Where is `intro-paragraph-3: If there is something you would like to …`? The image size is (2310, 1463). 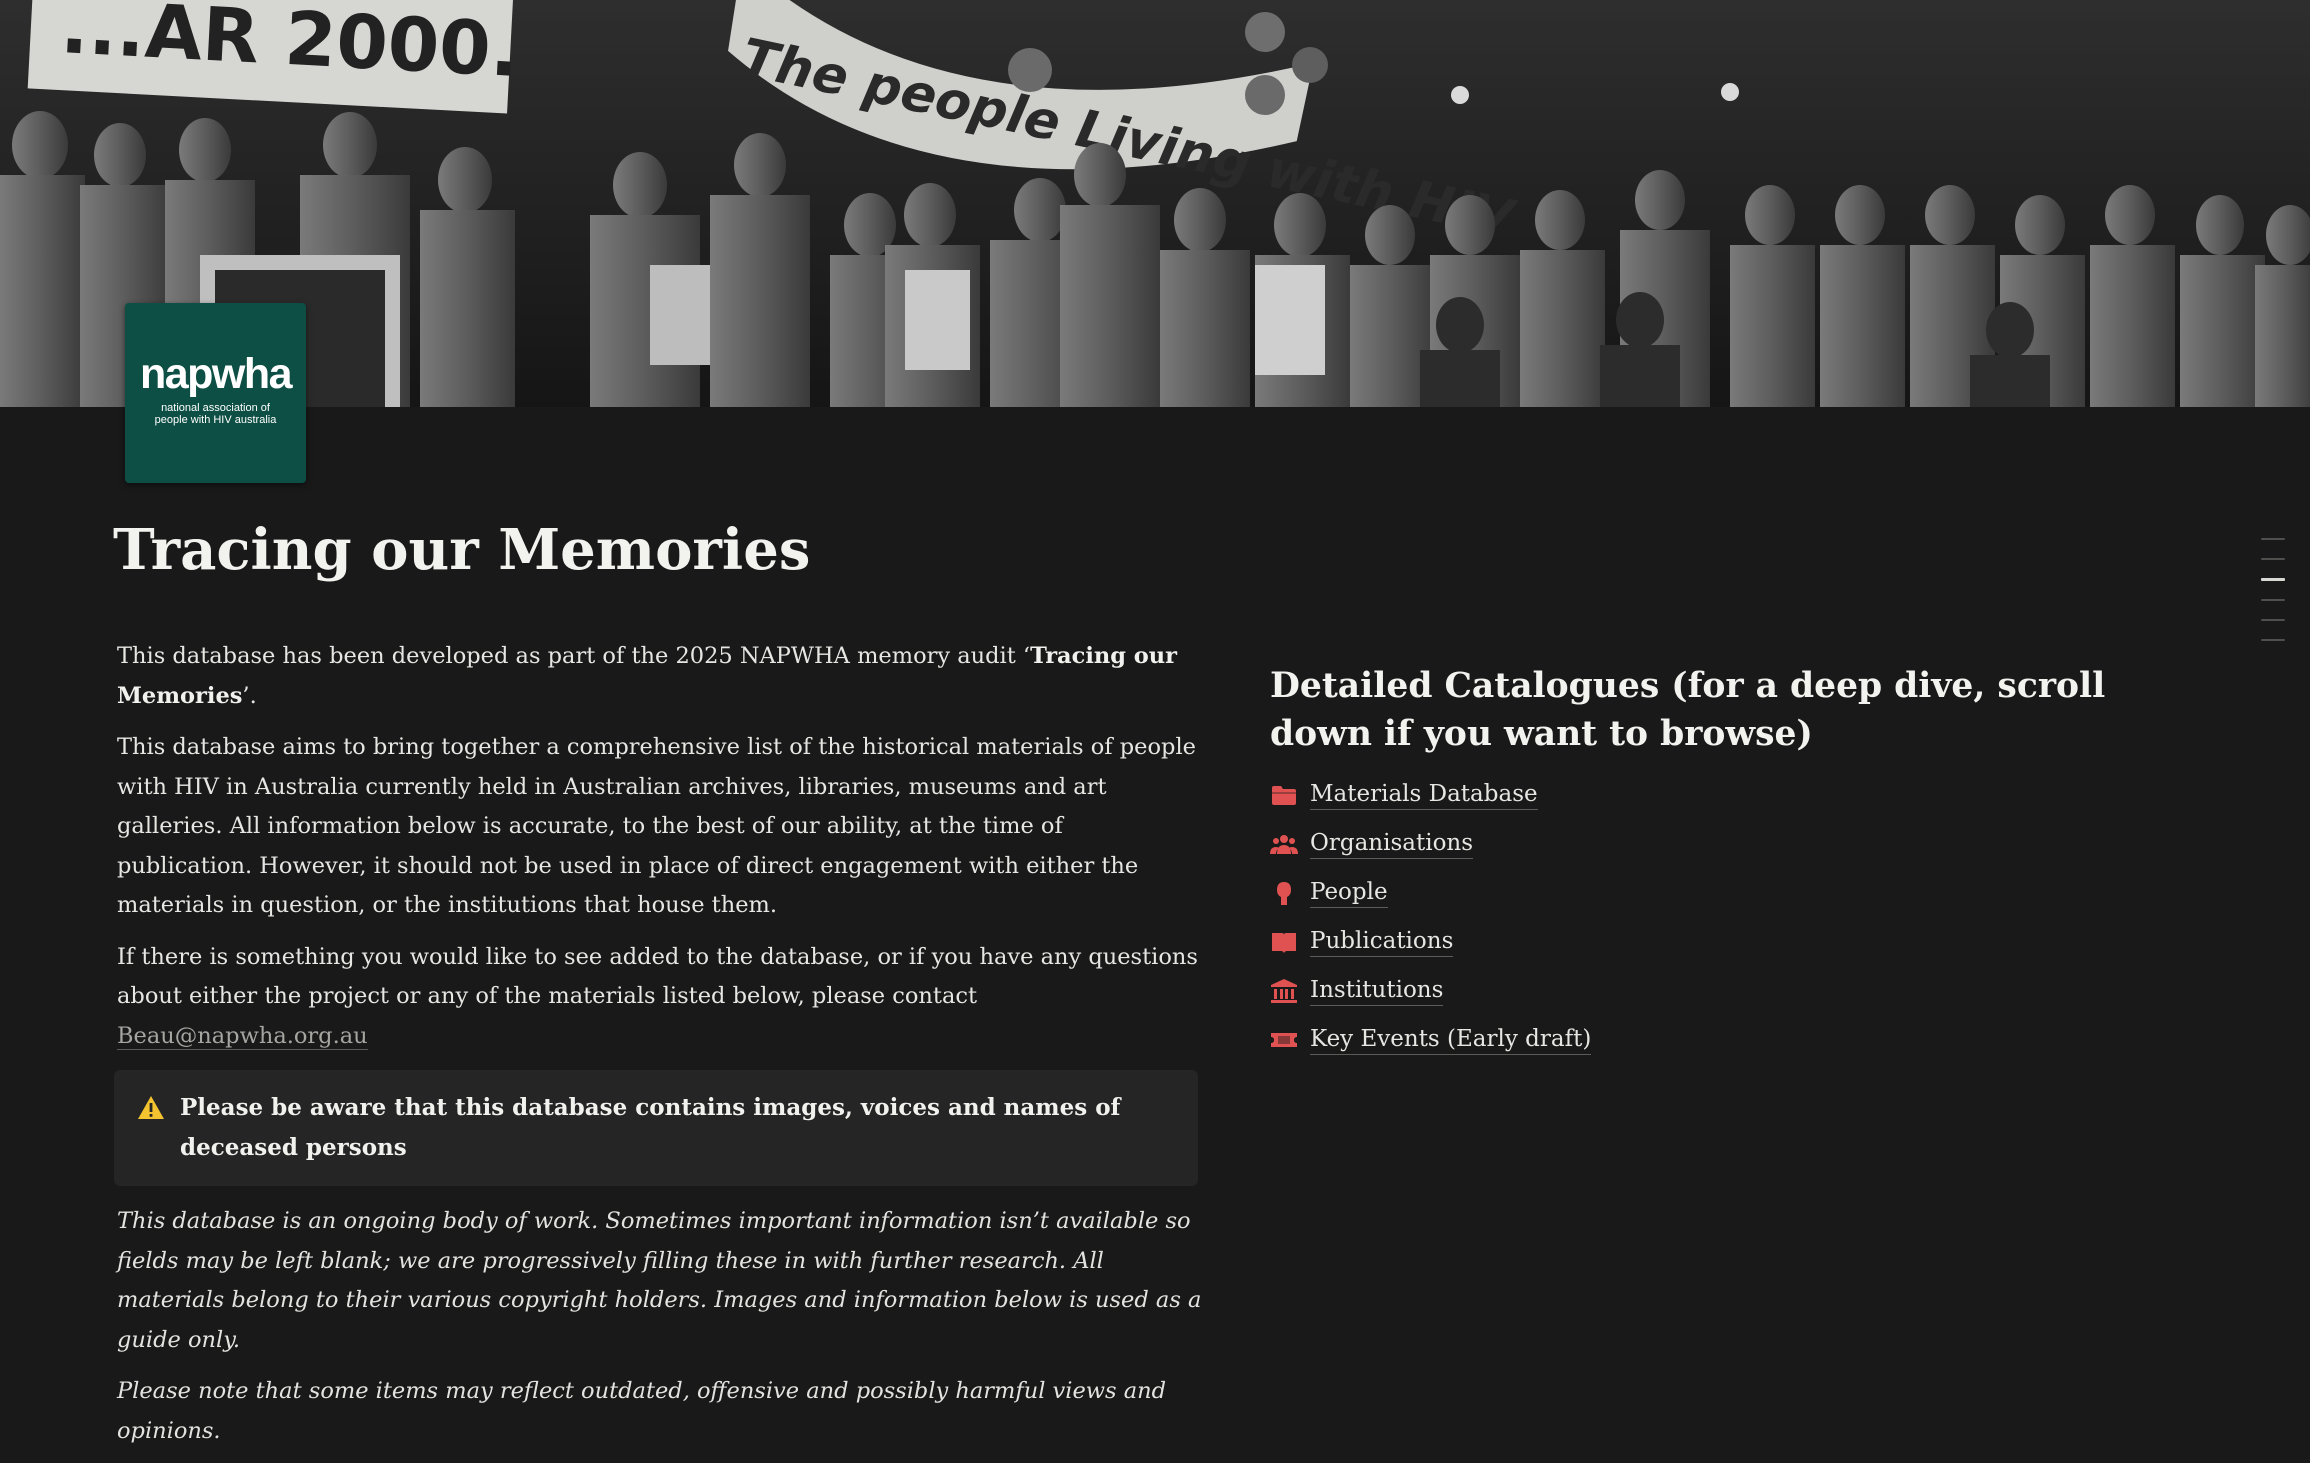
intro-paragraph-3: If there is something you would like to … is located at coordinates (657, 996).